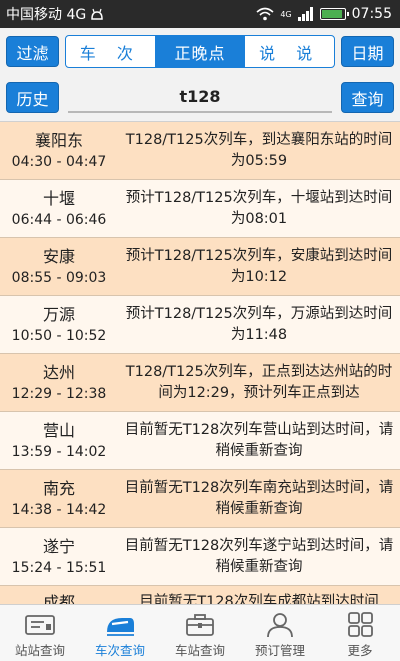  What do you see at coordinates (259, 498) in the screenshot?
I see `status-text: 目前暂无T128次列车南充站到达时间，请稍候重新查询` at bounding box center [259, 498].